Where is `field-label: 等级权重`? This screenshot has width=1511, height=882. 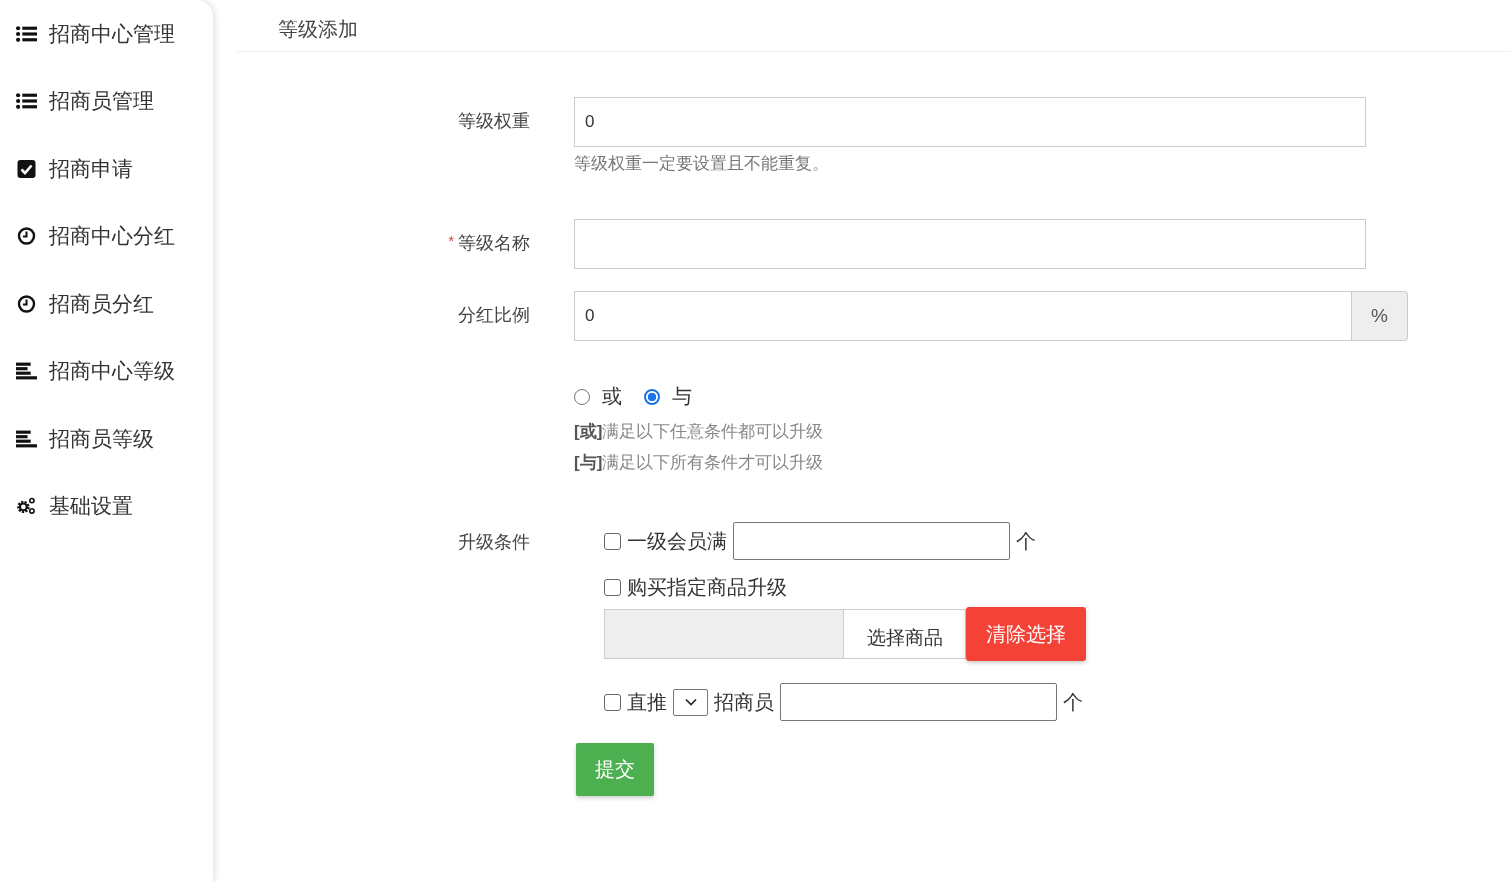
field-label: 等级权重 is located at coordinates (493, 121).